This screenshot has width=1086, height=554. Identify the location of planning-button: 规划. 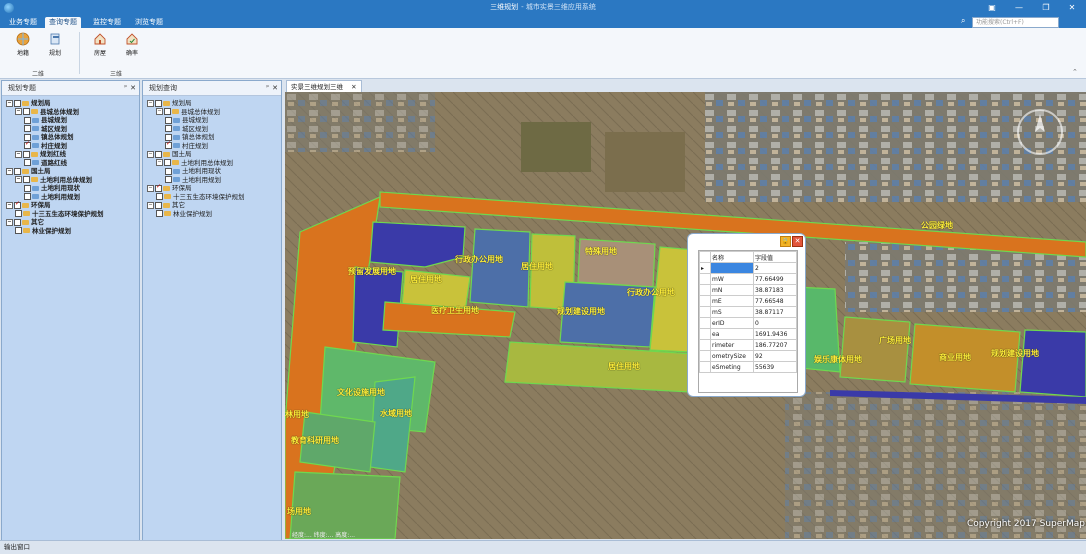
(55, 44).